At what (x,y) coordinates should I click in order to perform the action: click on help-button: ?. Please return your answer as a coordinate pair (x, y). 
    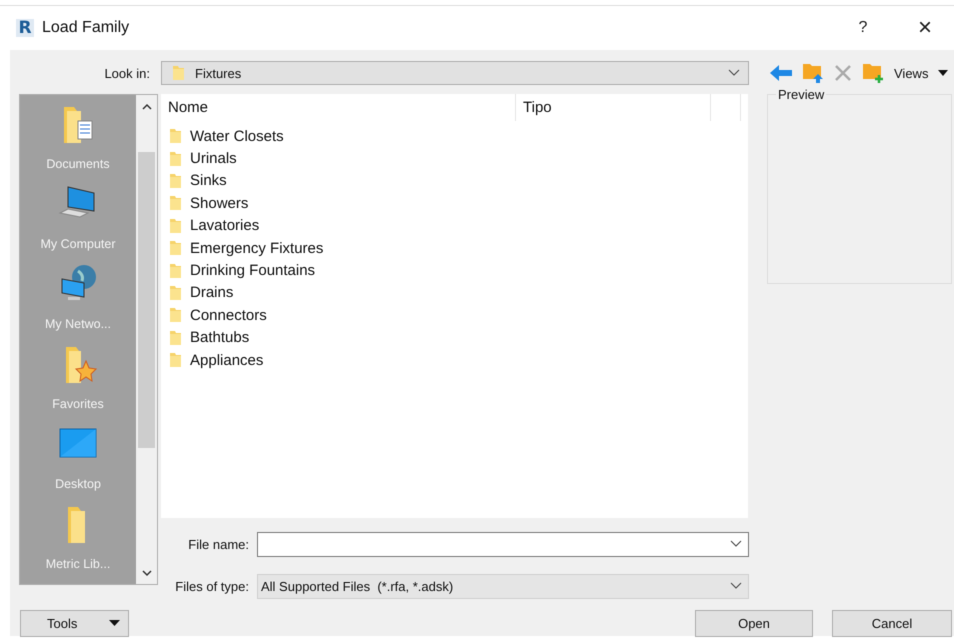
    Looking at the image, I should click on (863, 28).